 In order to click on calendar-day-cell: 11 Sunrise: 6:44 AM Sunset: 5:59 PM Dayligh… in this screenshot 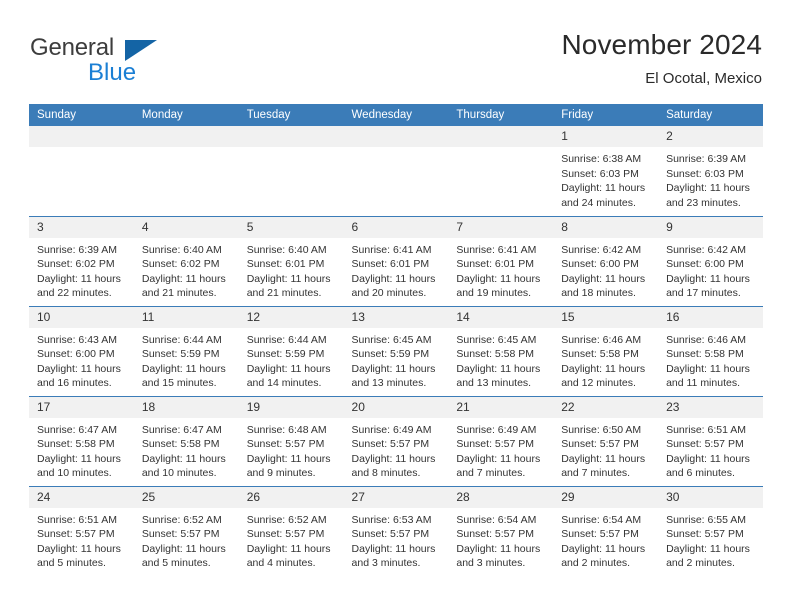, I will do `click(186, 350)`.